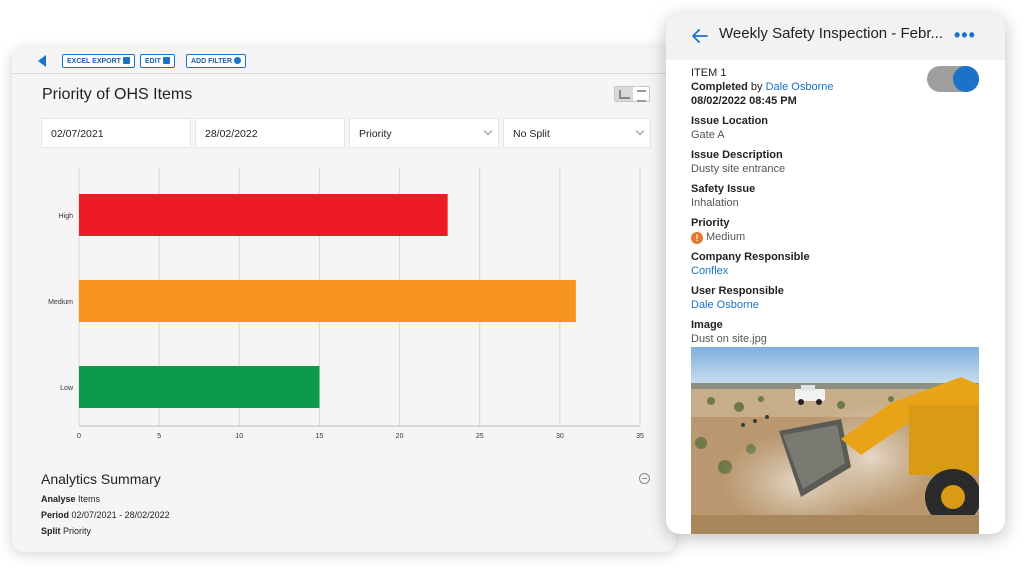  What do you see at coordinates (700, 36) in the screenshot?
I see `arrow-left-icon` at bounding box center [700, 36].